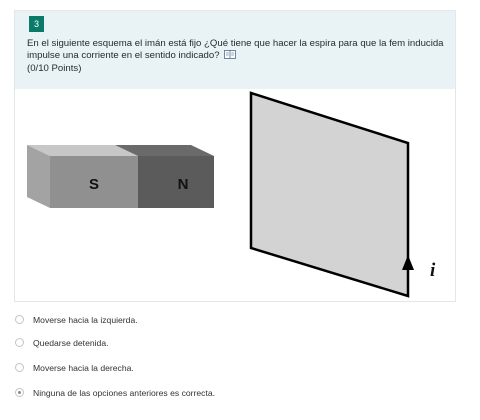  I want to click on radio-button-selected, so click(19, 392).